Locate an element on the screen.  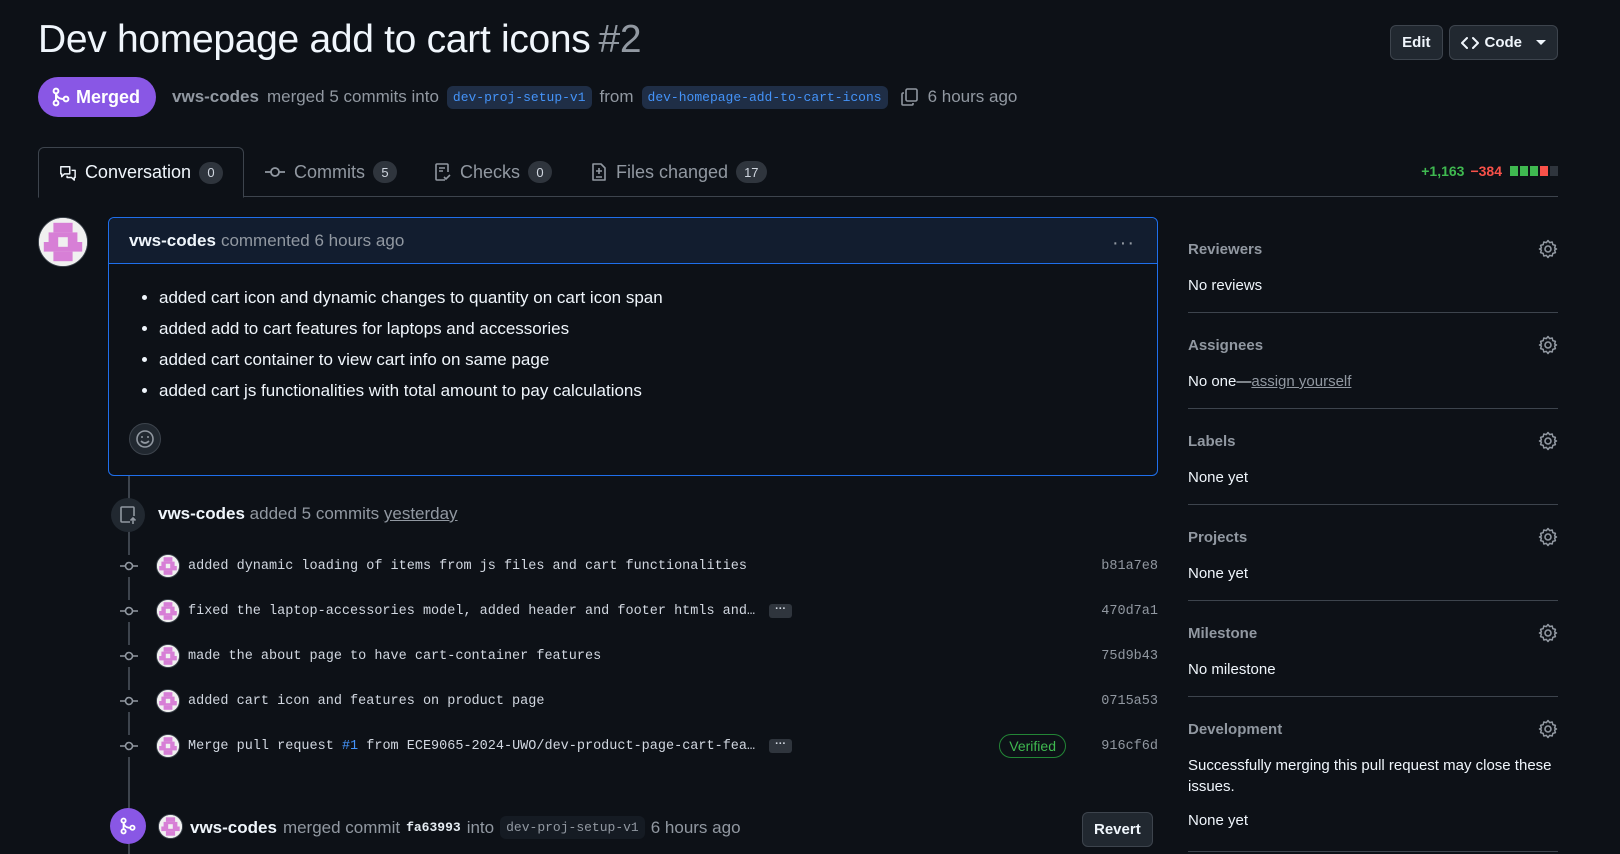
header-actions: Edit Code is located at coordinates (1474, 42).